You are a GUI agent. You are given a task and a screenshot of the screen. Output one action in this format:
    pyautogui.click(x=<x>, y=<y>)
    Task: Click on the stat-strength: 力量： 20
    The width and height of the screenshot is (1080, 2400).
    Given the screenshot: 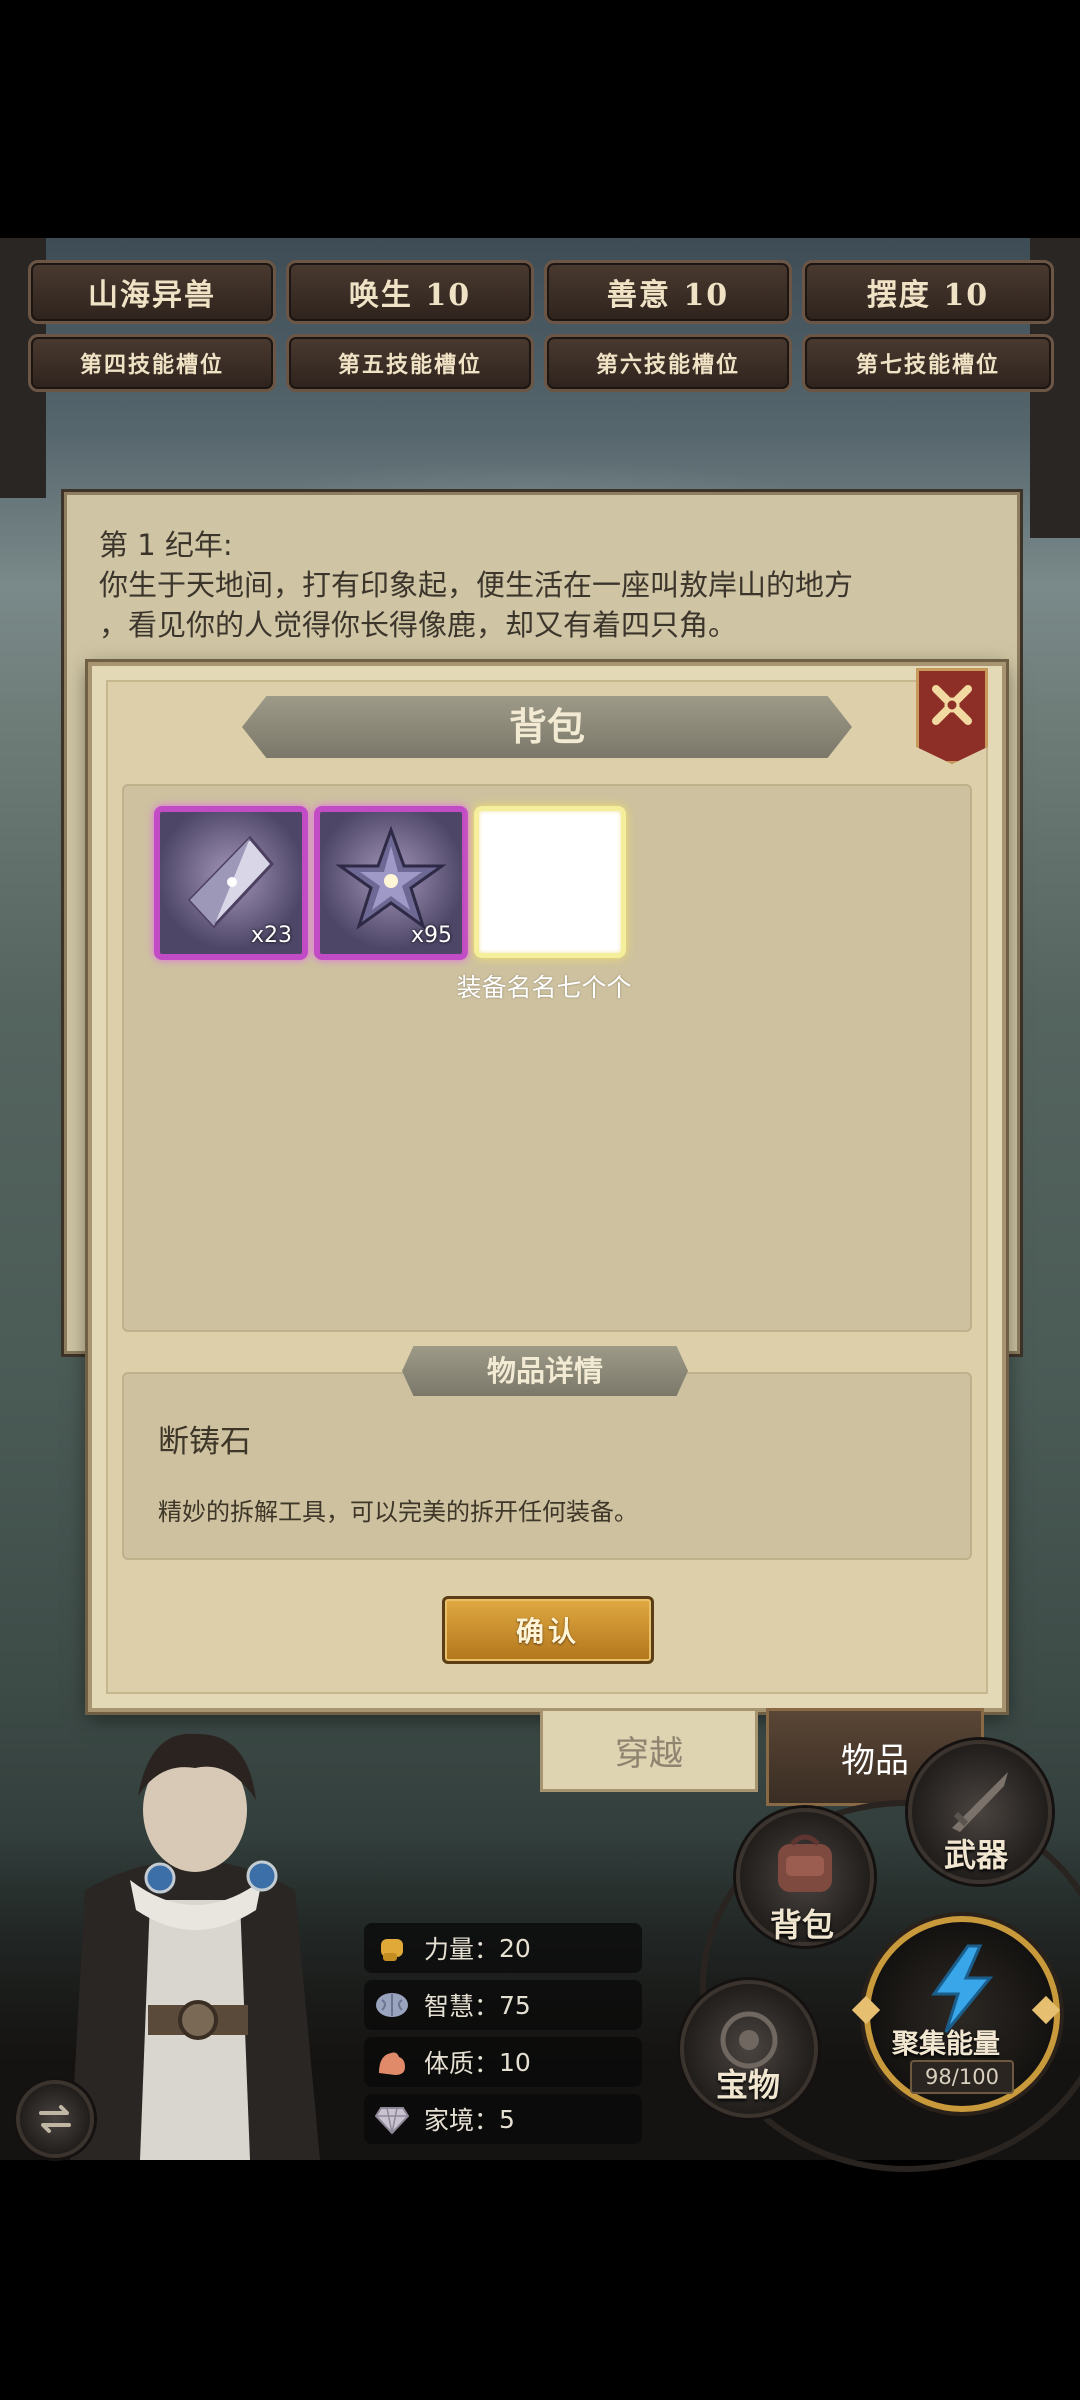 What is the action you would take?
    pyautogui.click(x=503, y=1948)
    